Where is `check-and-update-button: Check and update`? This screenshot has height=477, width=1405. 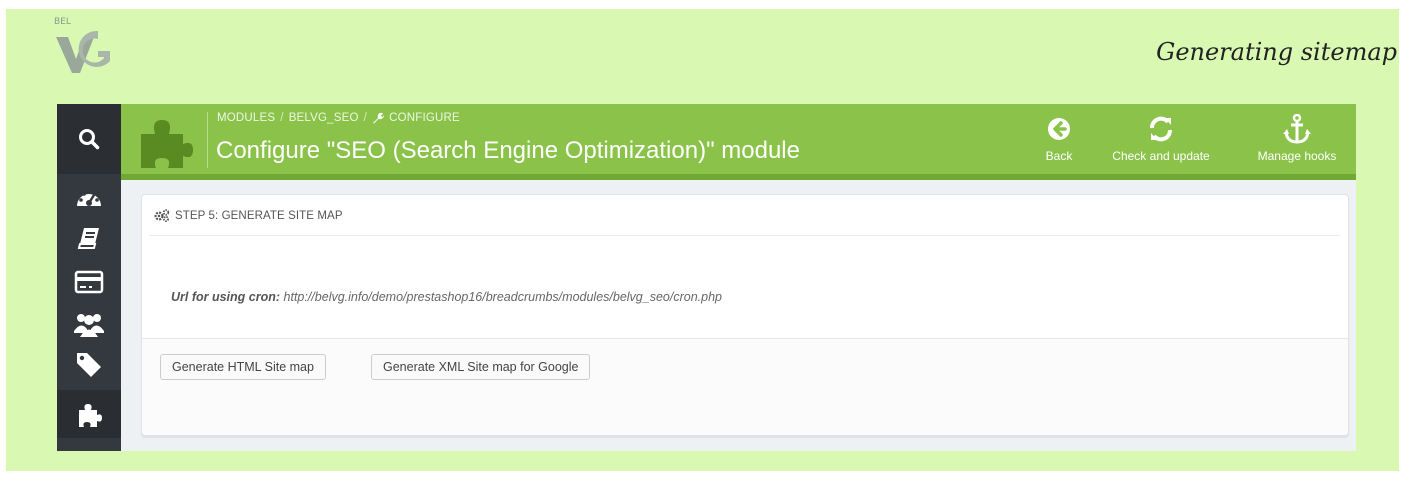
check-and-update-button: Check and update is located at coordinates (1161, 140).